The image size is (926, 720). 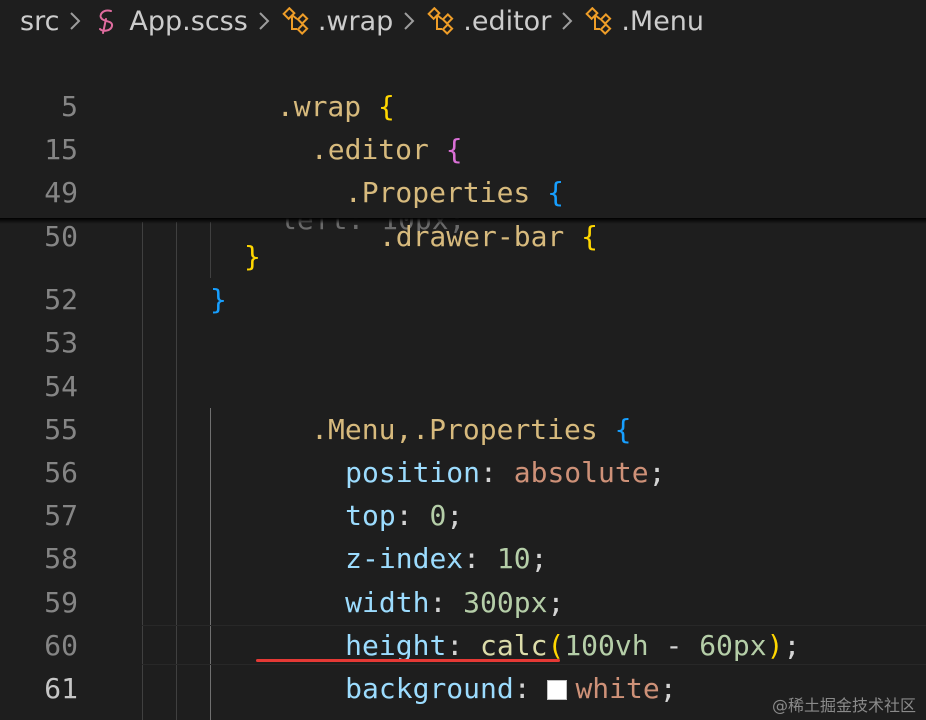 What do you see at coordinates (463, 448) in the screenshot?
I see `code-line: 56 position: absolute;` at bounding box center [463, 448].